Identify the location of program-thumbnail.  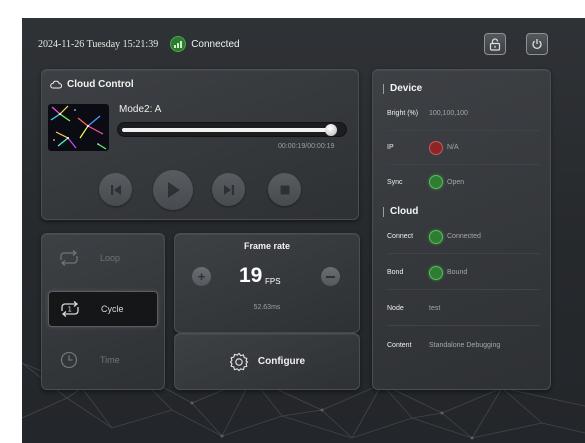
(78, 127).